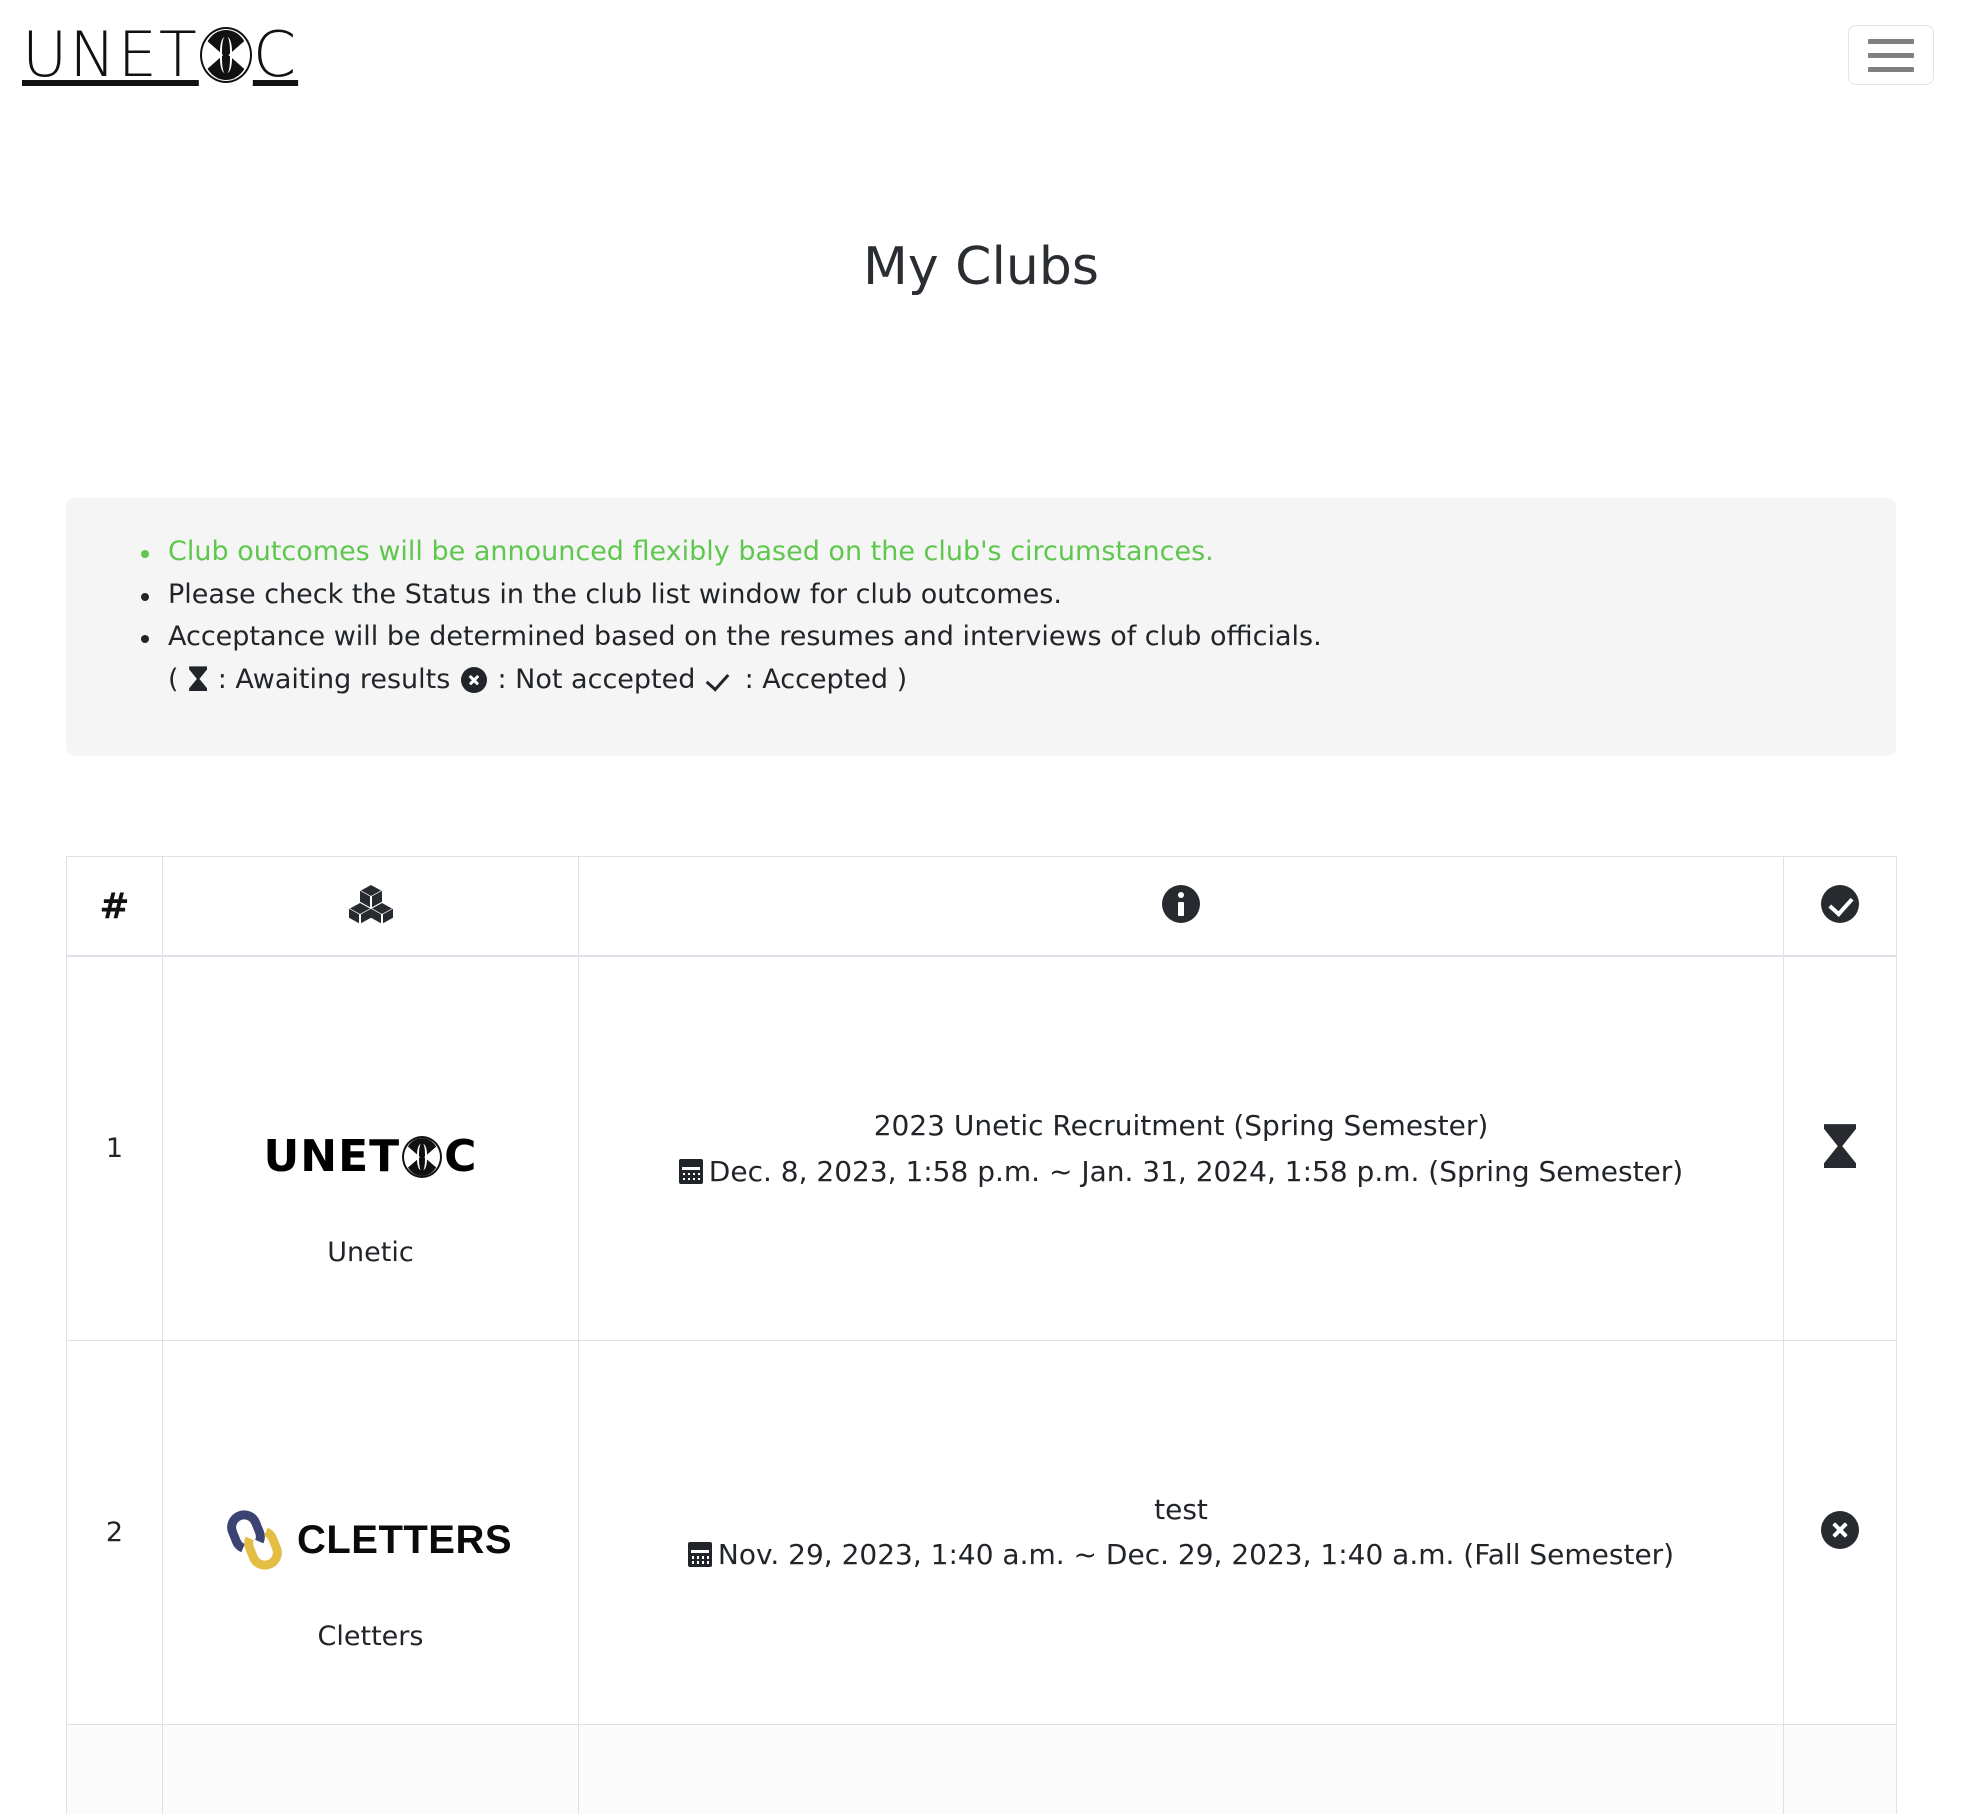  What do you see at coordinates (370, 1253) in the screenshot?
I see `club-name: Unetic` at bounding box center [370, 1253].